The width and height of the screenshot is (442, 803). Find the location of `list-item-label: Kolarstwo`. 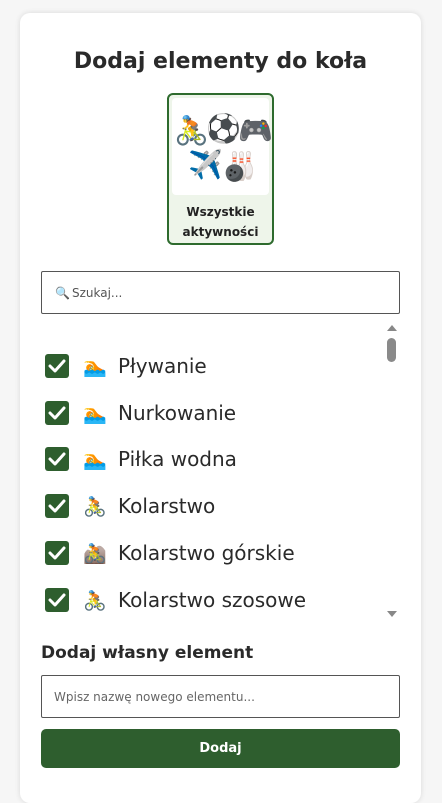

list-item-label: Kolarstwo is located at coordinates (167, 506).